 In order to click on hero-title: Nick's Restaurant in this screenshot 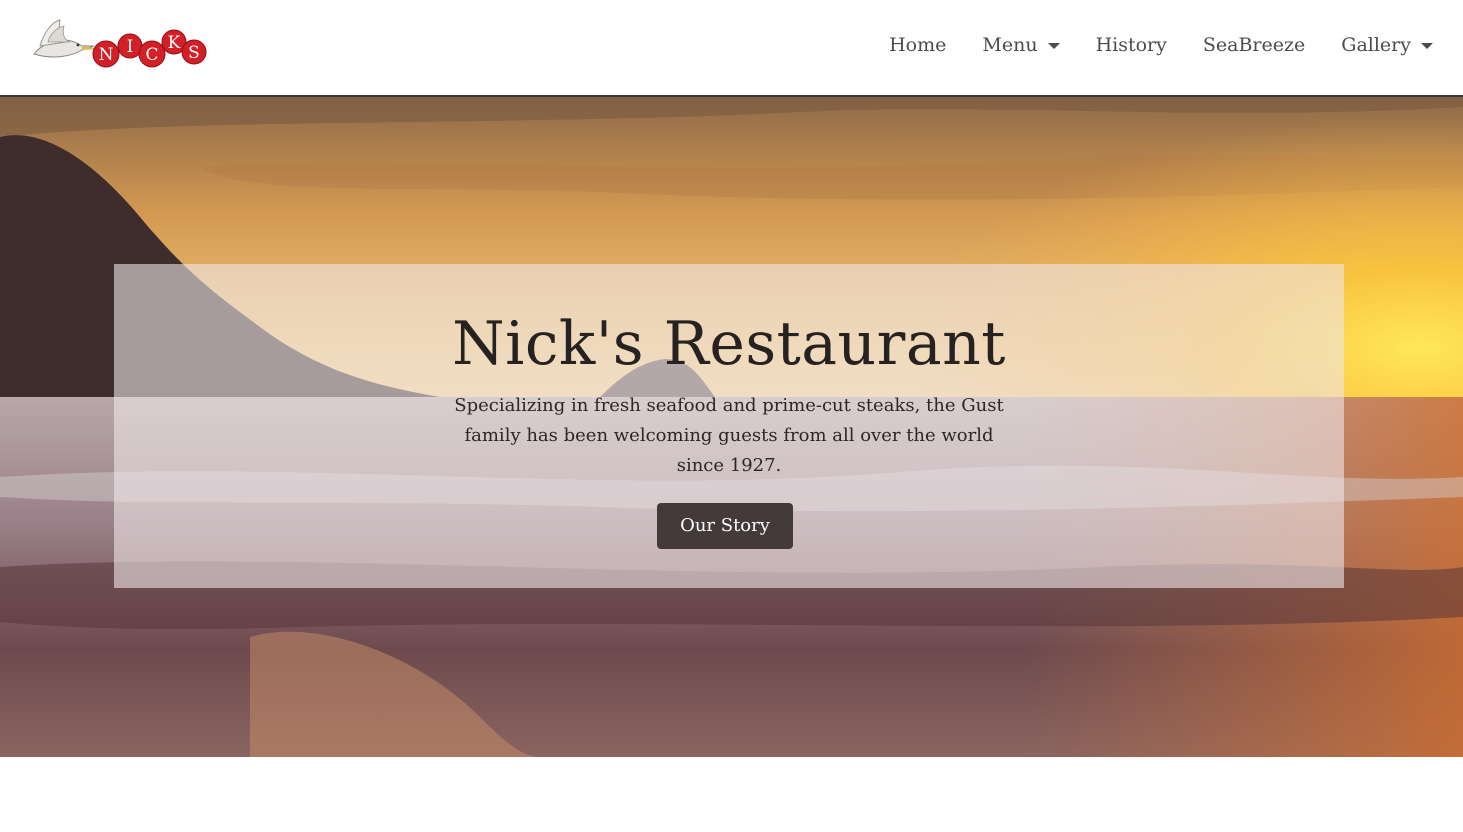, I will do `click(729, 344)`.